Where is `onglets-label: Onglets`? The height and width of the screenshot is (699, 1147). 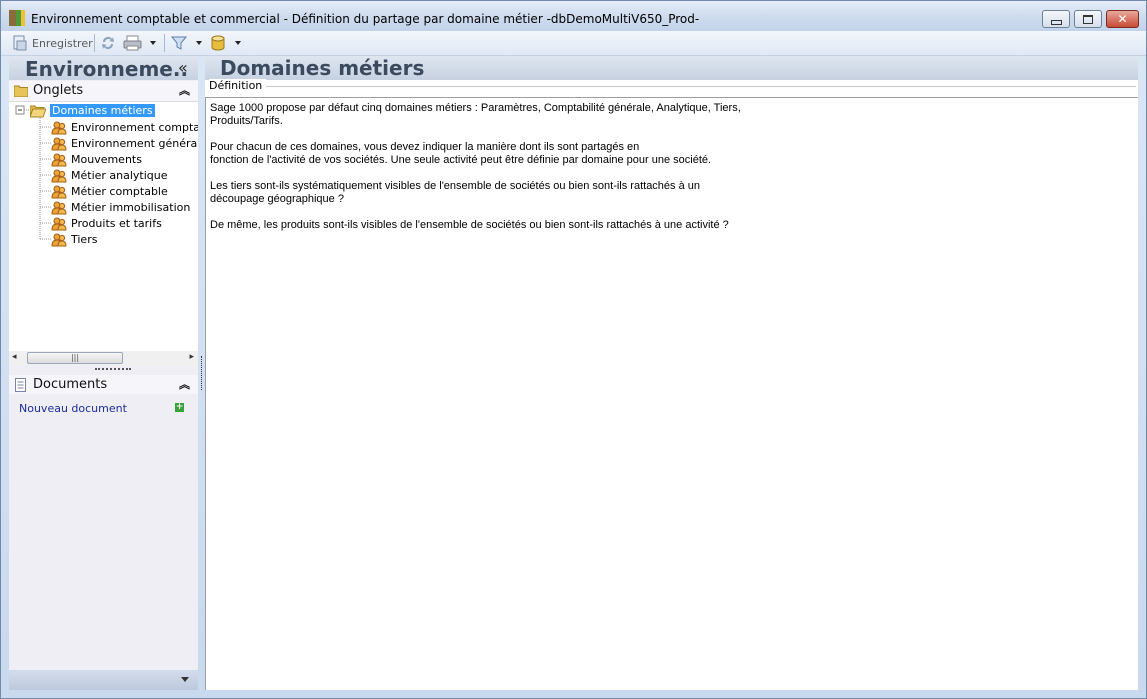
onglets-label: Onglets is located at coordinates (58, 90).